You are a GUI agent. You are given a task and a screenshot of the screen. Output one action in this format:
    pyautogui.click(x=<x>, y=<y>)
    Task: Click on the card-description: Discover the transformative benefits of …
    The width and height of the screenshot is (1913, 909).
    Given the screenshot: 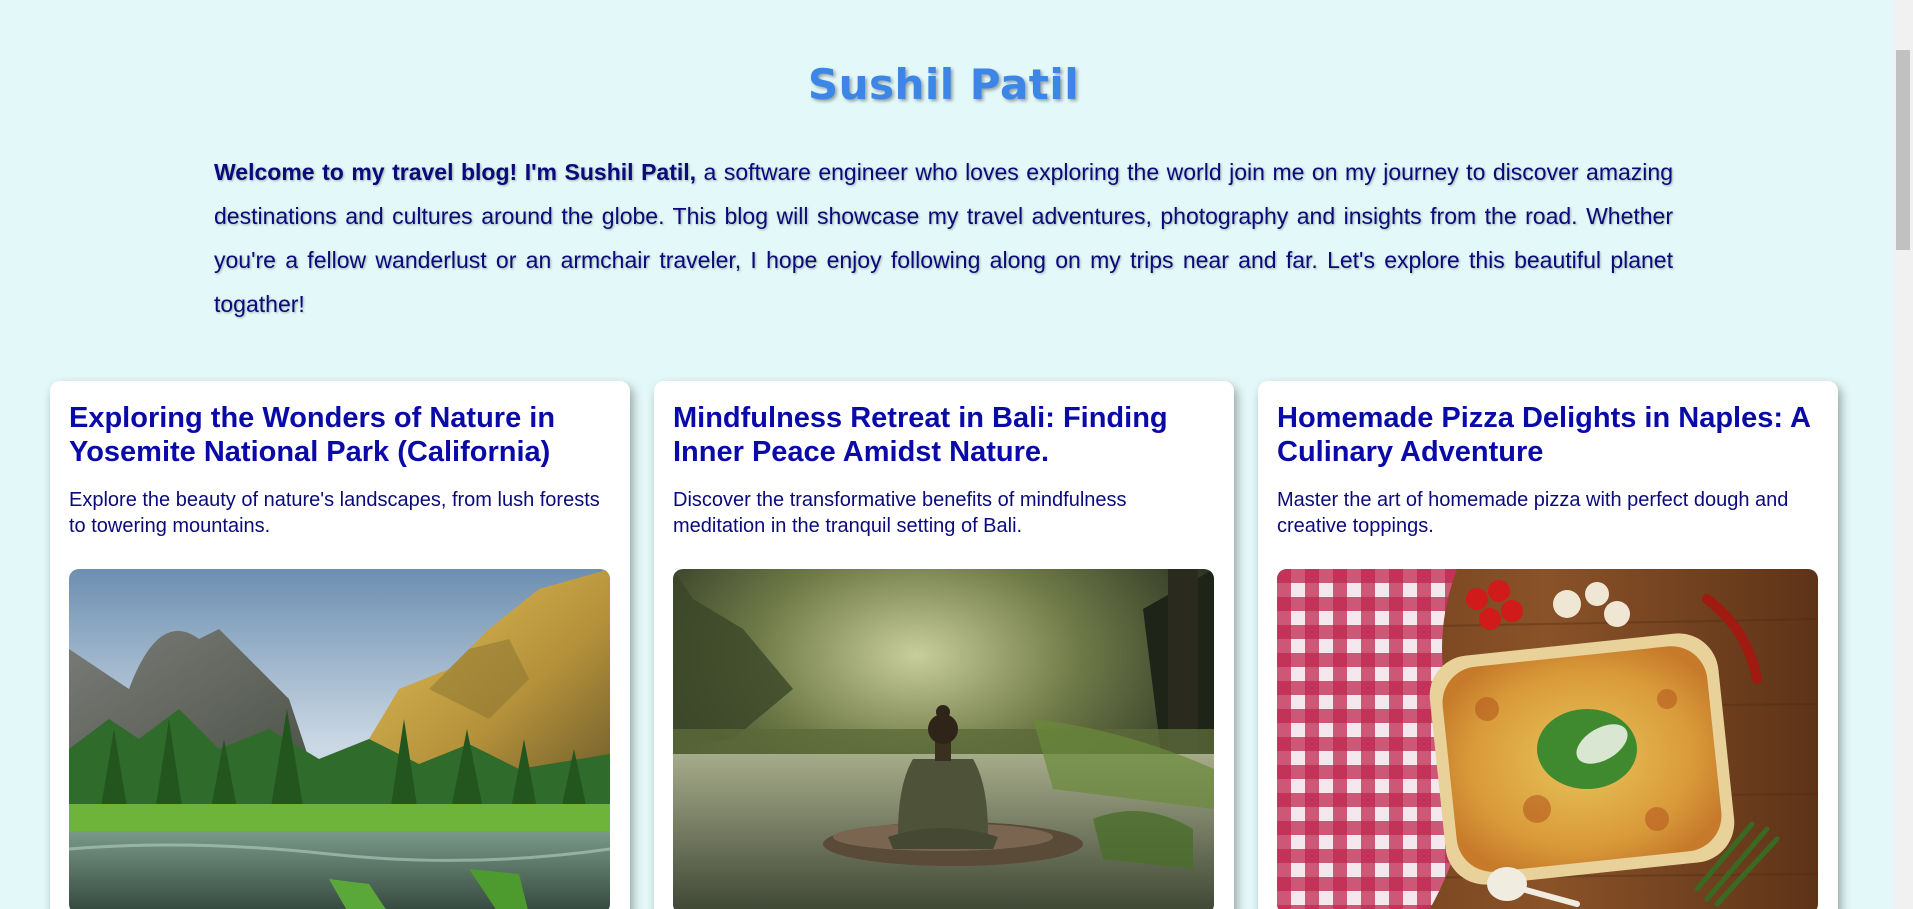 What is the action you would take?
    pyautogui.click(x=900, y=513)
    